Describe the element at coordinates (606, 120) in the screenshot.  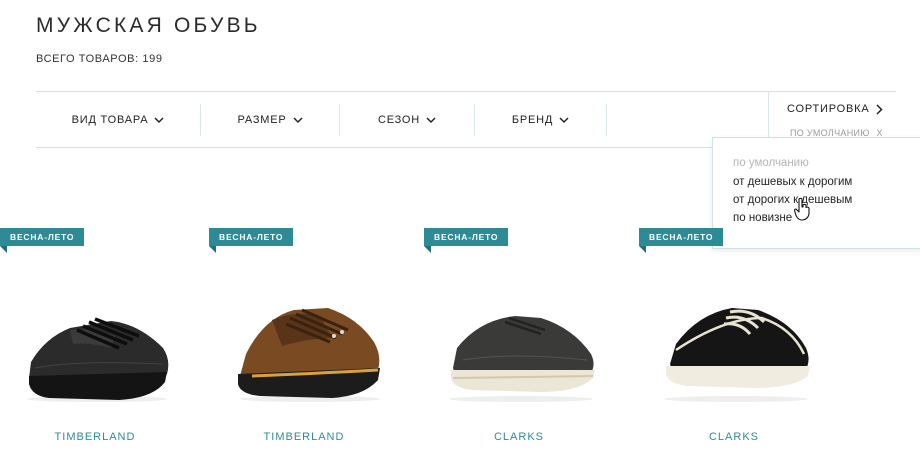
I see `divider` at that location.